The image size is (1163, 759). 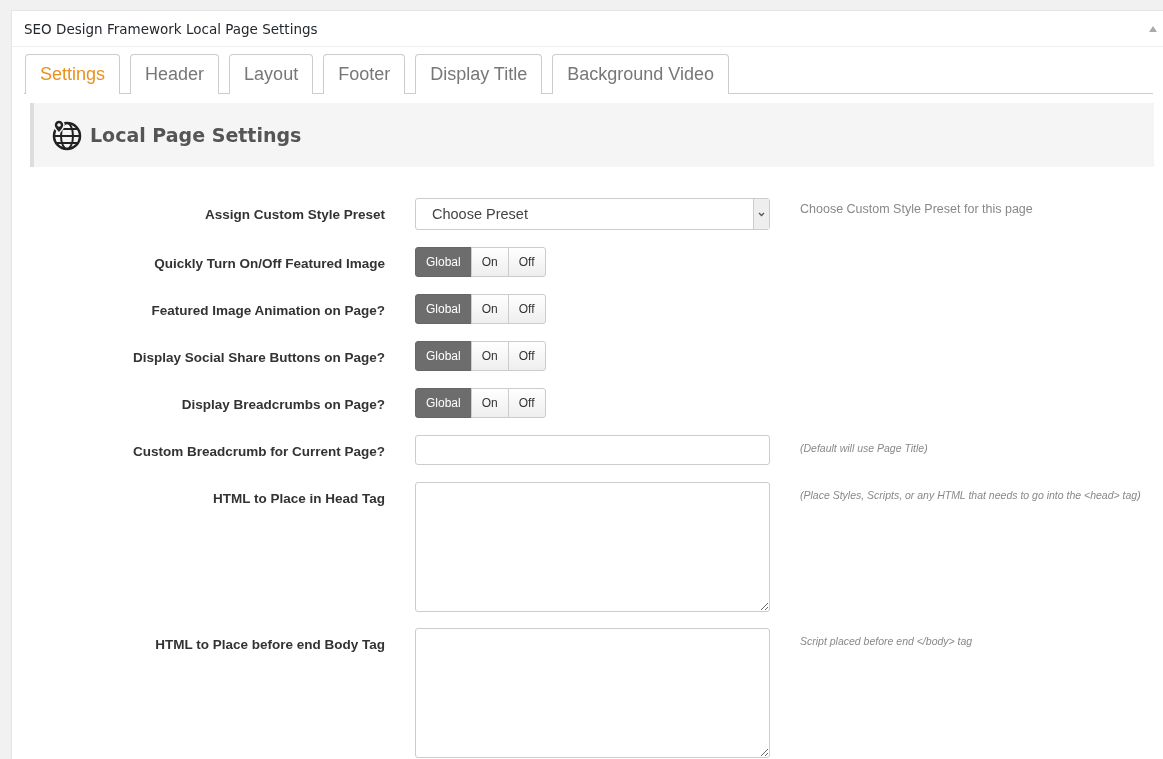 I want to click on tab: Layout, so click(x=271, y=74).